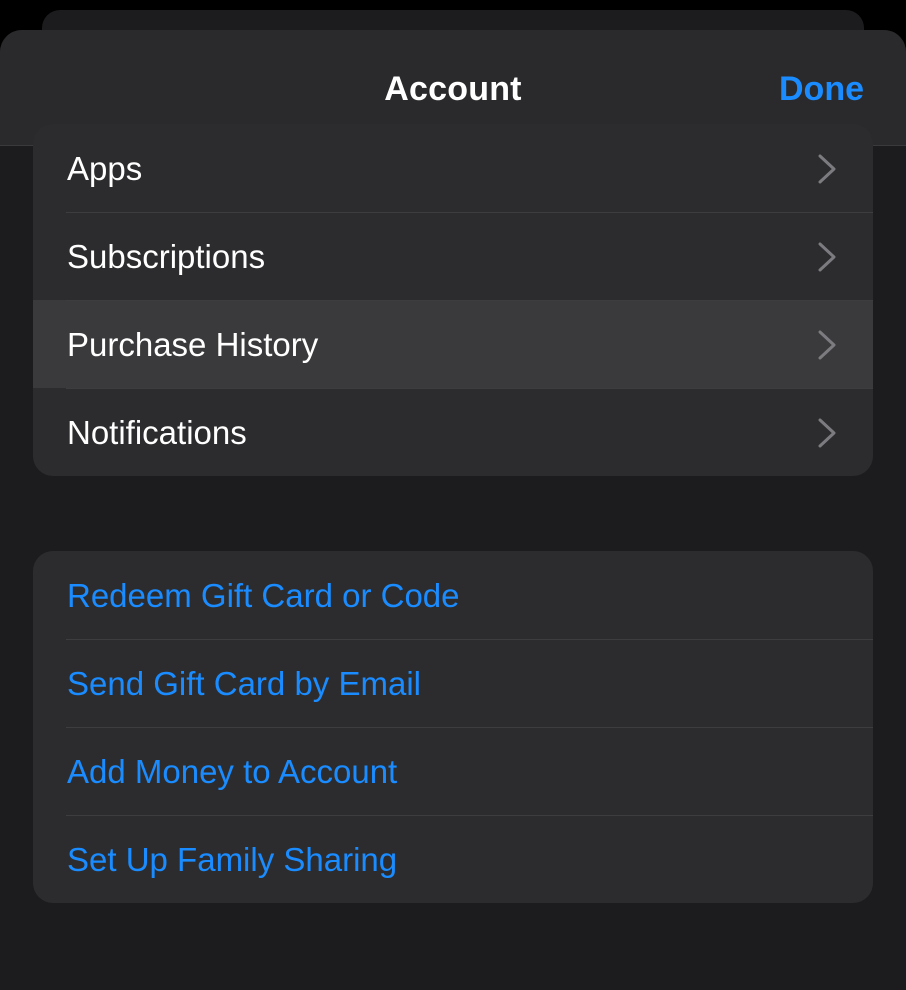 Image resolution: width=906 pixels, height=990 pixels. I want to click on family-sharing-row: Set Up Family Sharing, so click(453, 859).